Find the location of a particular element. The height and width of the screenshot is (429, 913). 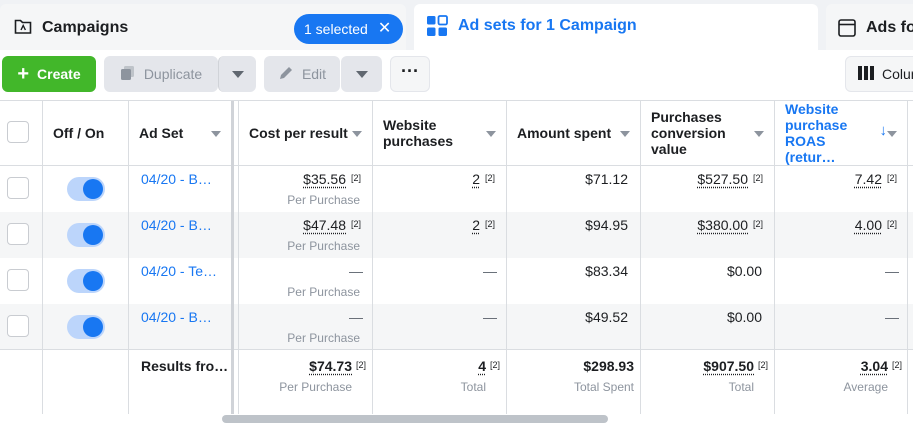

tab-ads-label: Ads fo is located at coordinates (889, 27).